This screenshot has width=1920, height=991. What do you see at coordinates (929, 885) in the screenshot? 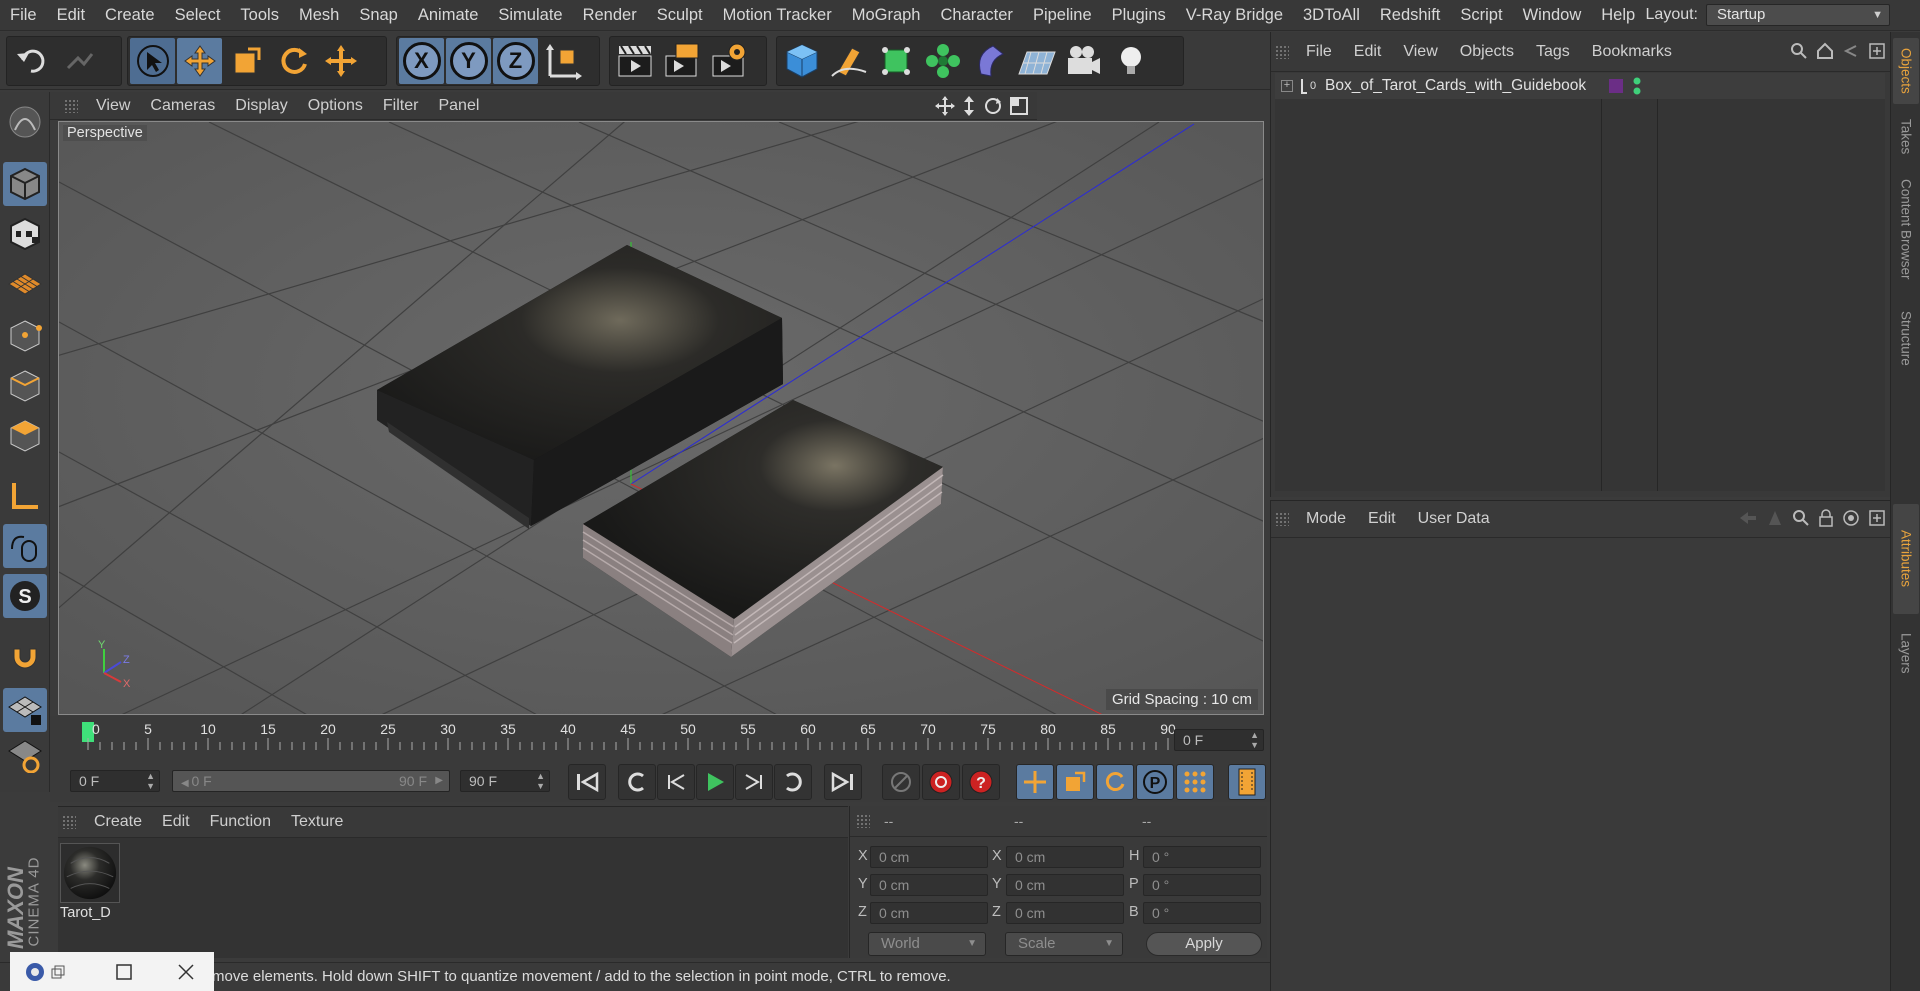
I see `position-y-field: 0 cm` at bounding box center [929, 885].